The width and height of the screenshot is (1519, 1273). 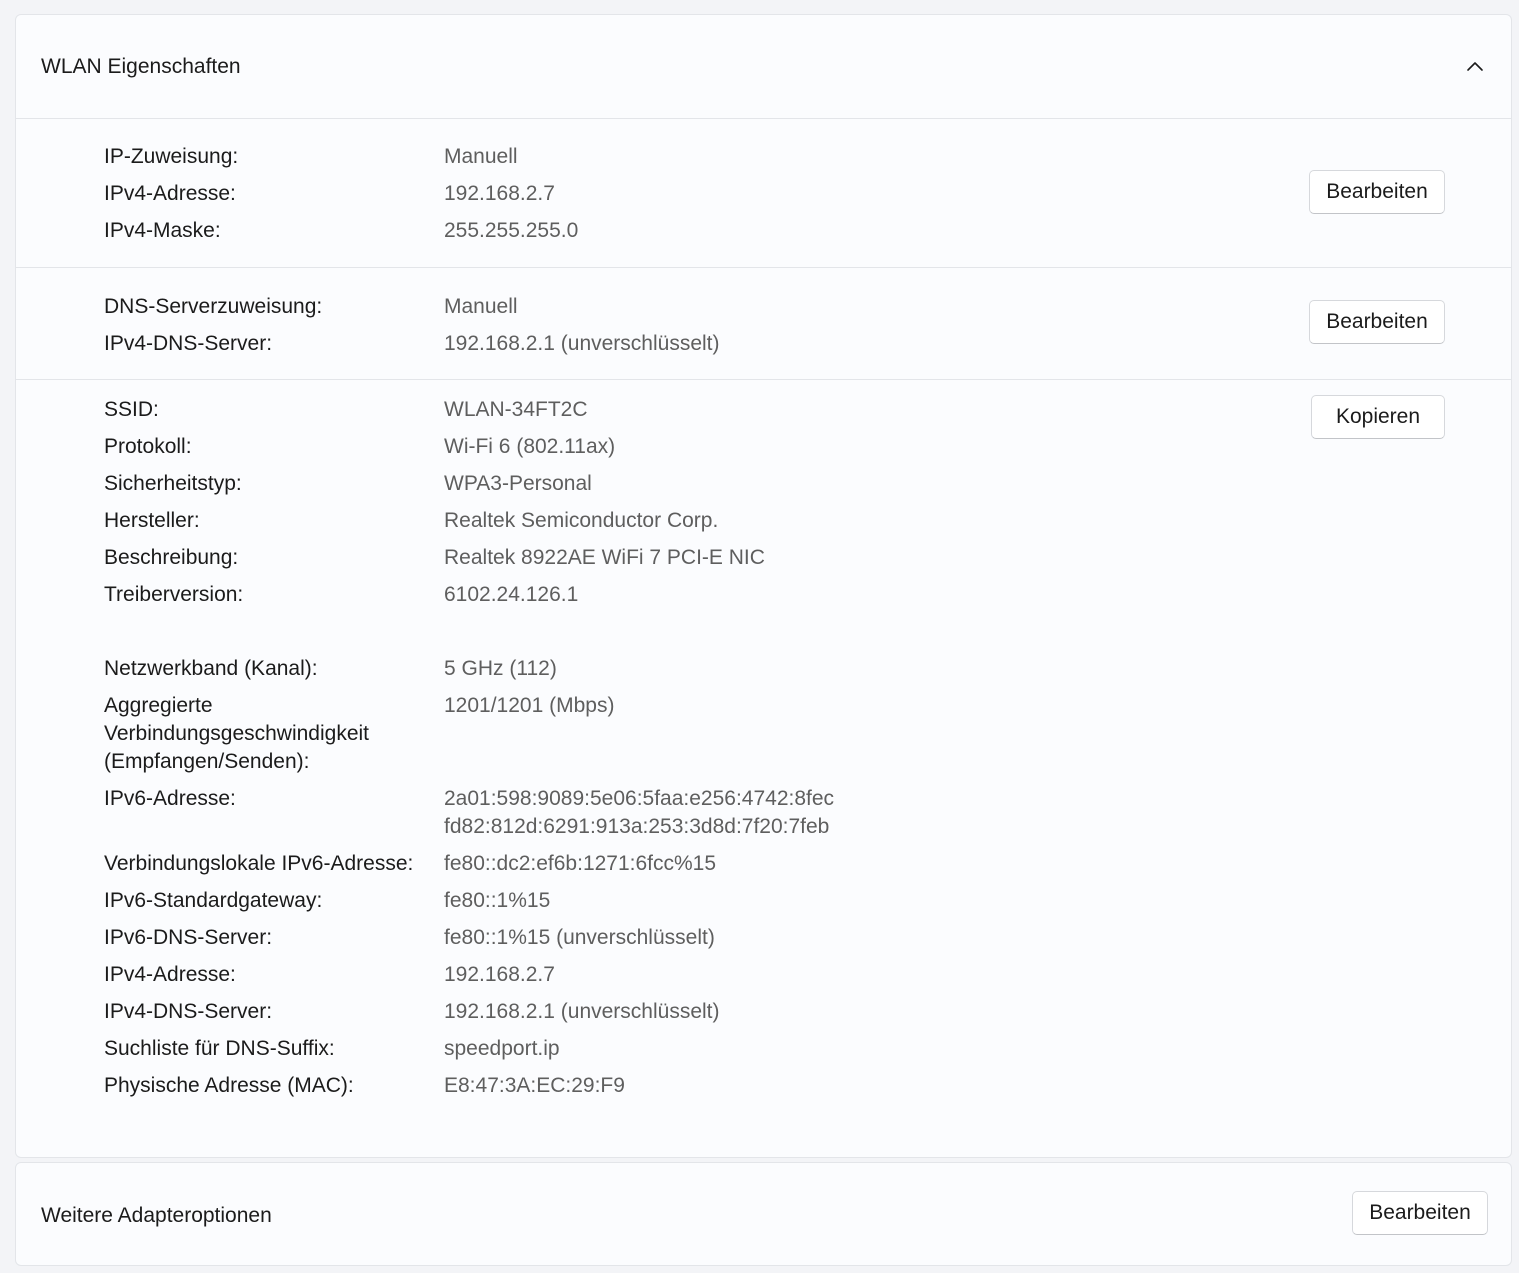 I want to click on copy-button: Kopieren, so click(x=1378, y=417).